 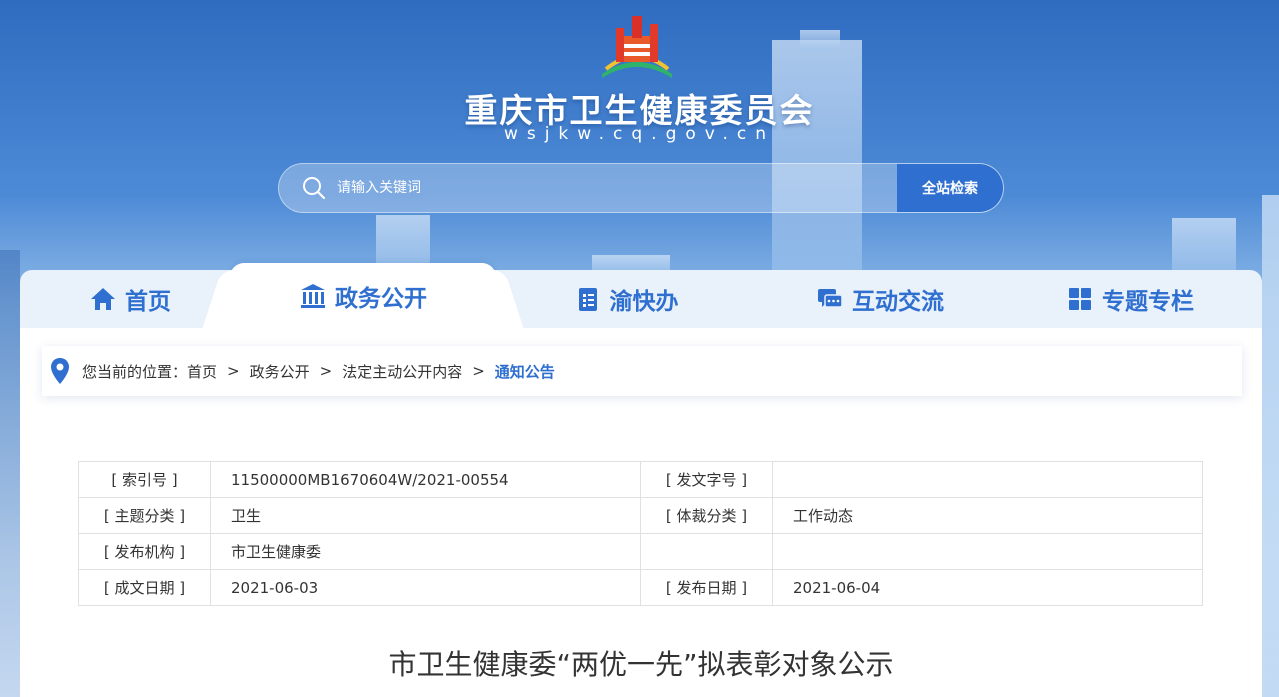 I want to click on search-input, so click(x=617, y=188).